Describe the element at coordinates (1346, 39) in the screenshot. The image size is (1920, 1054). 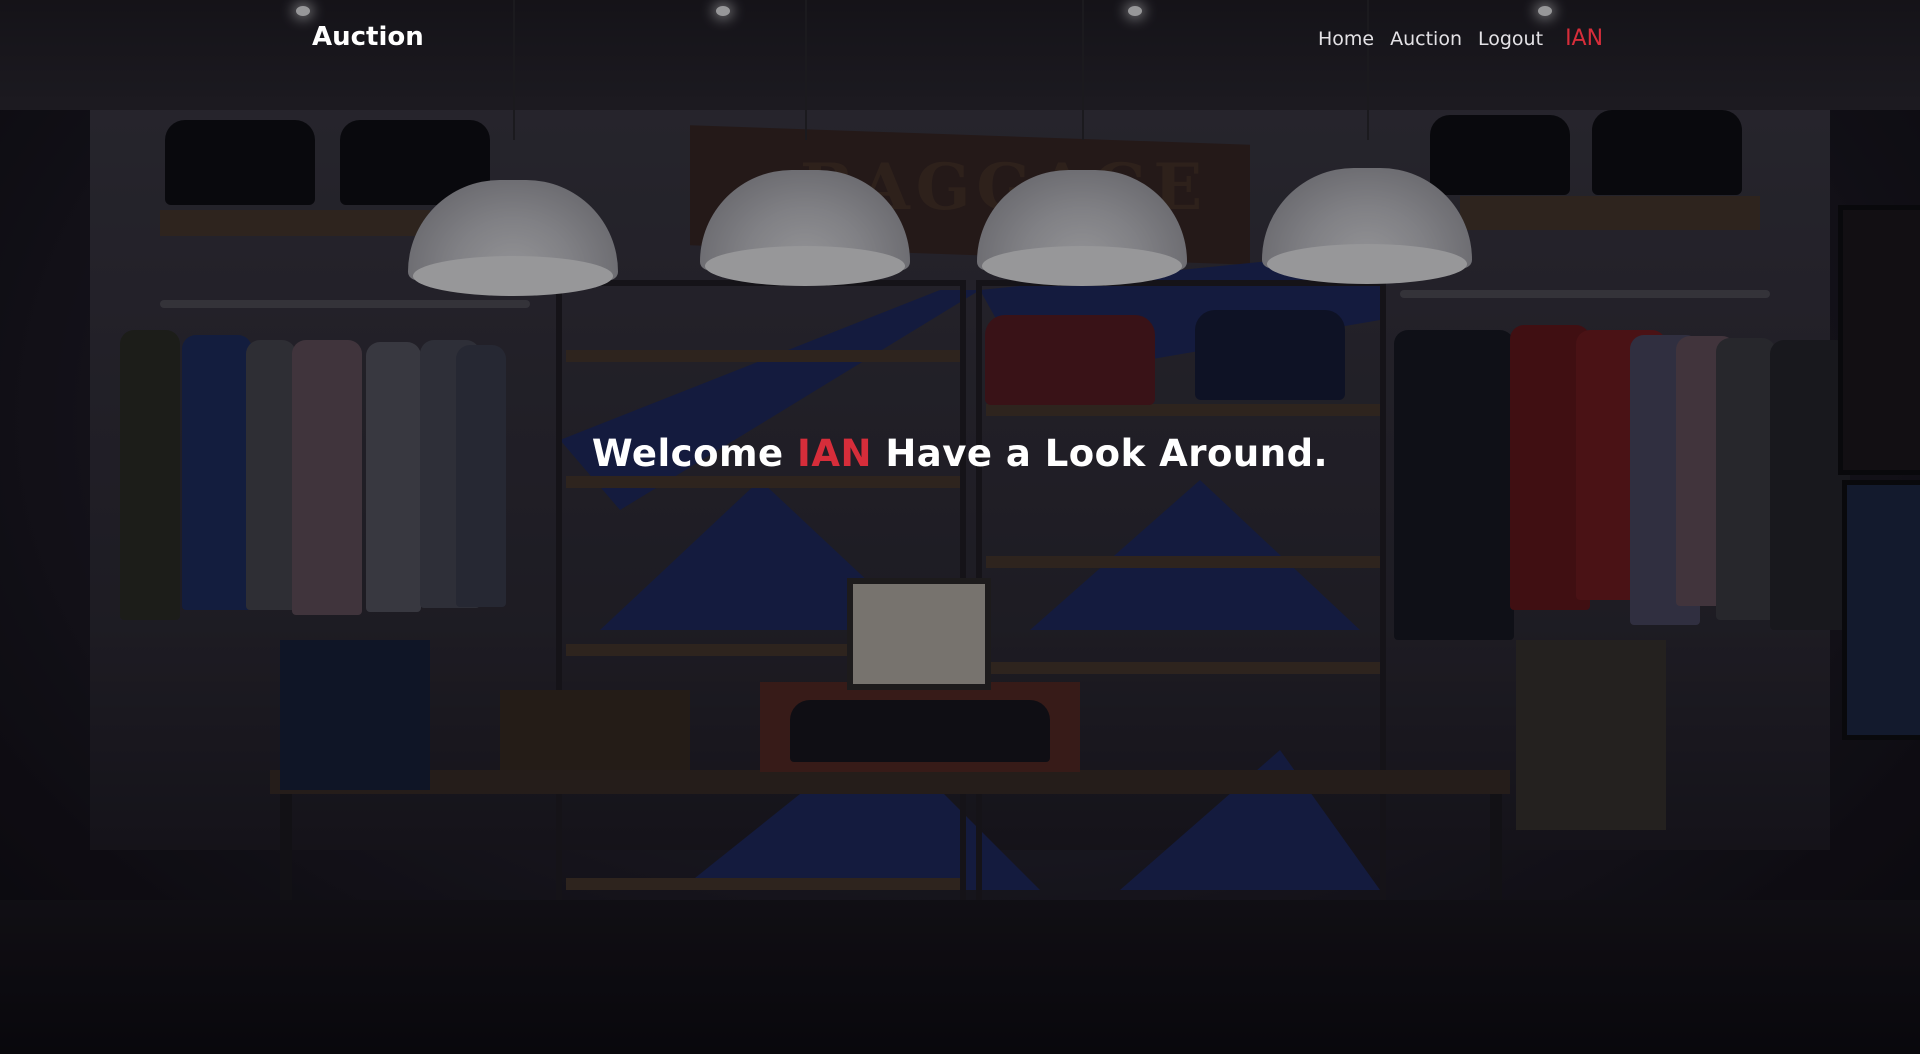
I see `nav-home-link: Home` at that location.